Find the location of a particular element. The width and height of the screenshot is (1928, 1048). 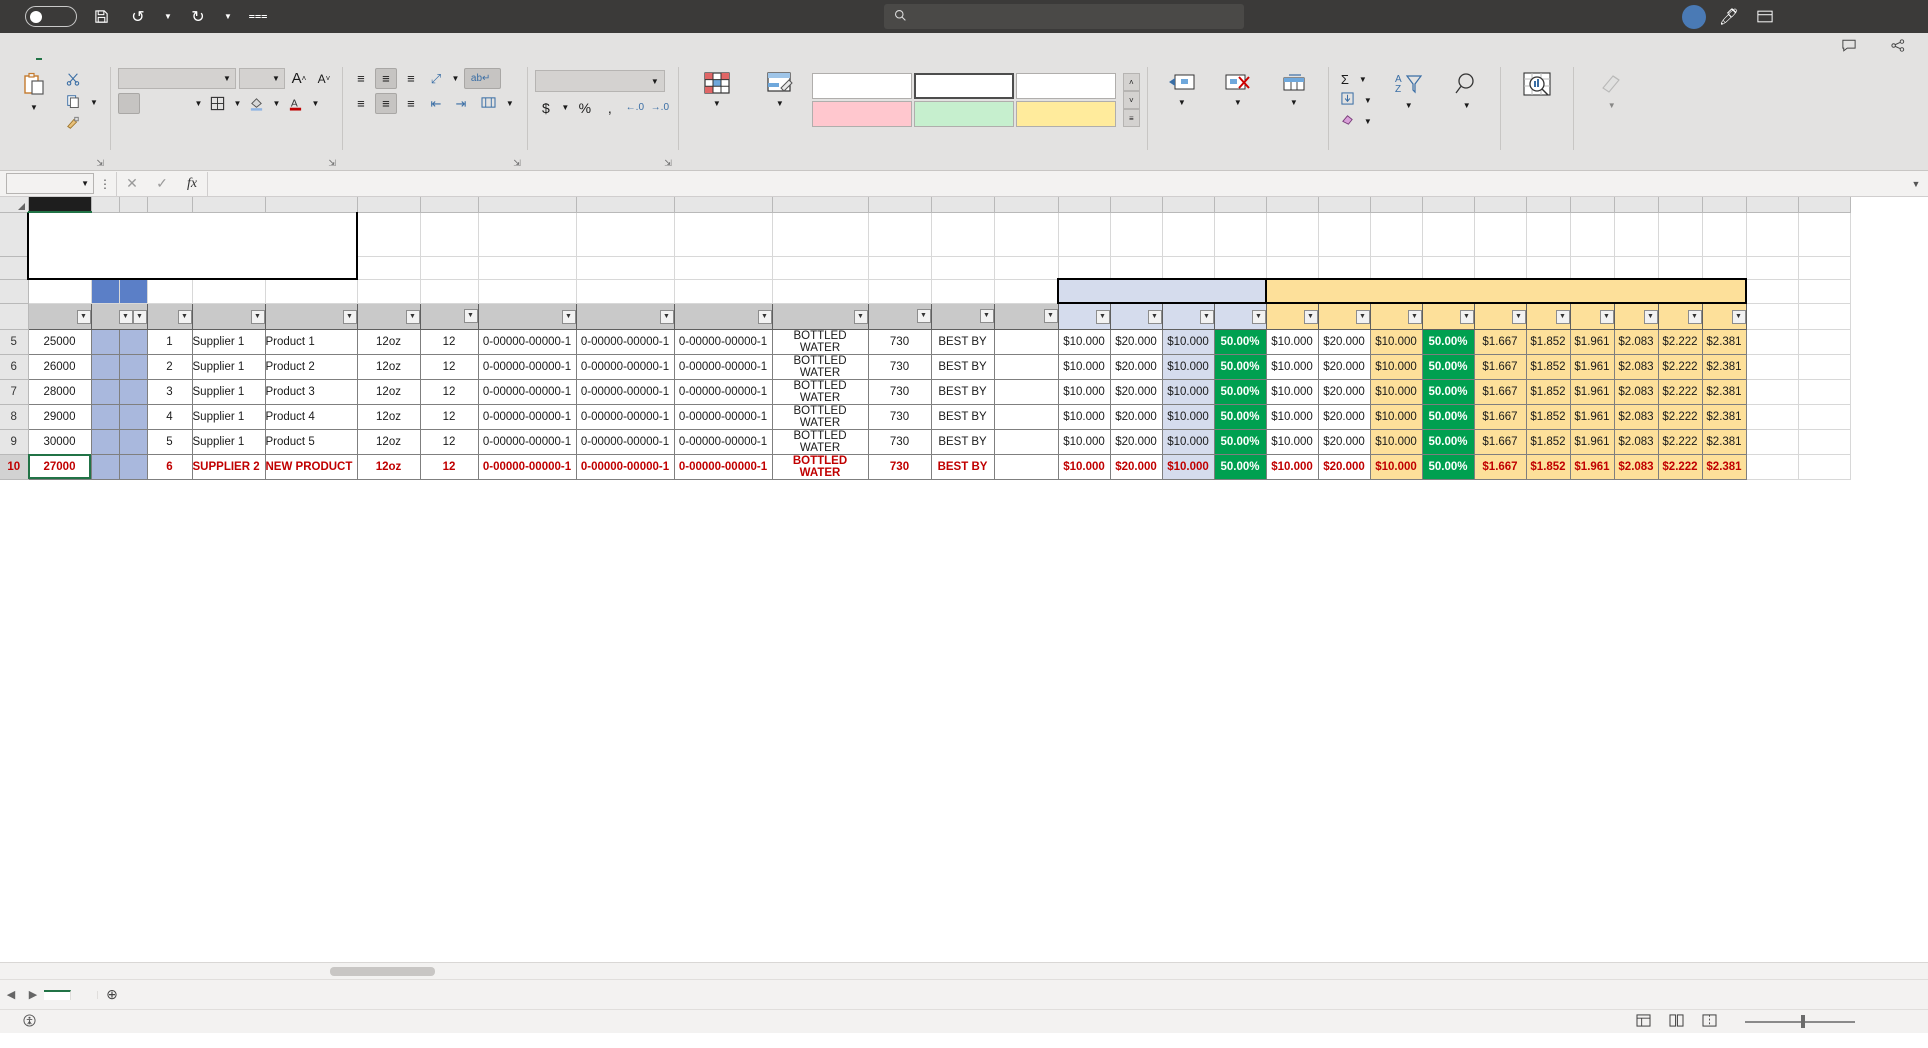

bold-button is located at coordinates (128, 103).